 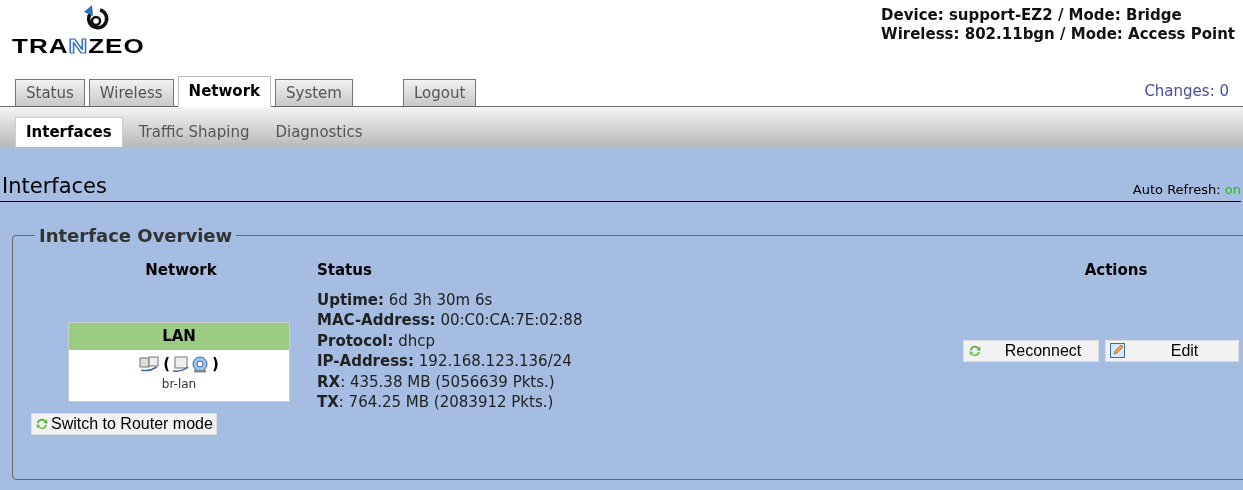 What do you see at coordinates (194, 132) in the screenshot?
I see `subnav-tab: Traffic Shaping` at bounding box center [194, 132].